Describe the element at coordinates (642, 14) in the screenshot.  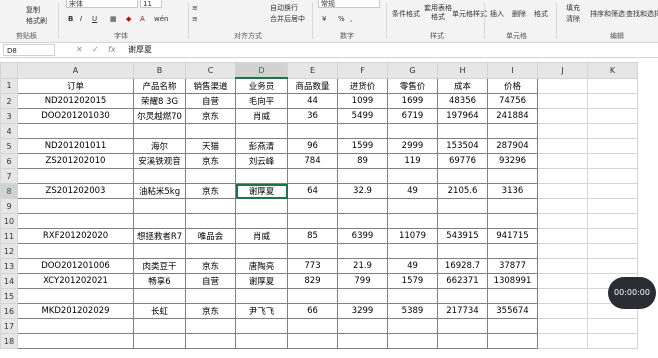
I see `find-select-button: 查找和选择` at that location.